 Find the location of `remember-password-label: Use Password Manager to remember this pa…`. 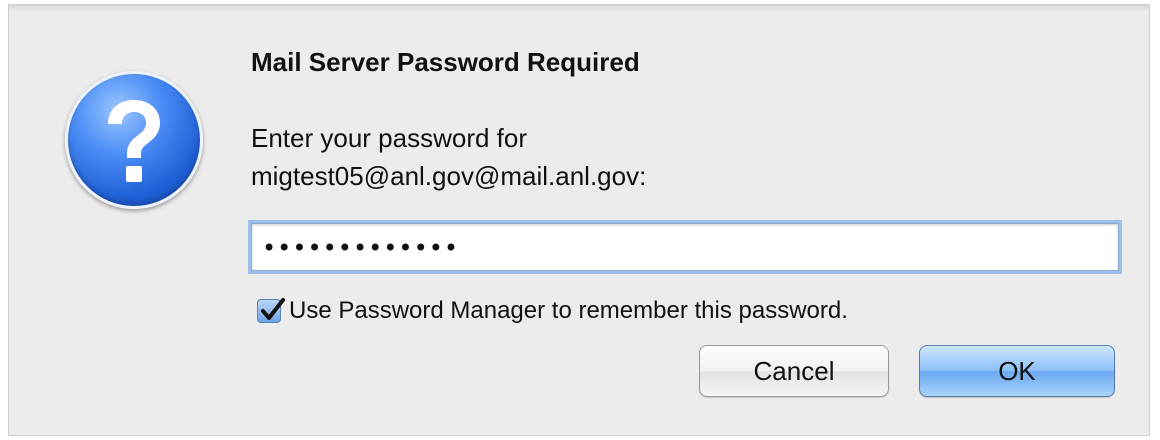

remember-password-label: Use Password Manager to remember this pa… is located at coordinates (568, 310).